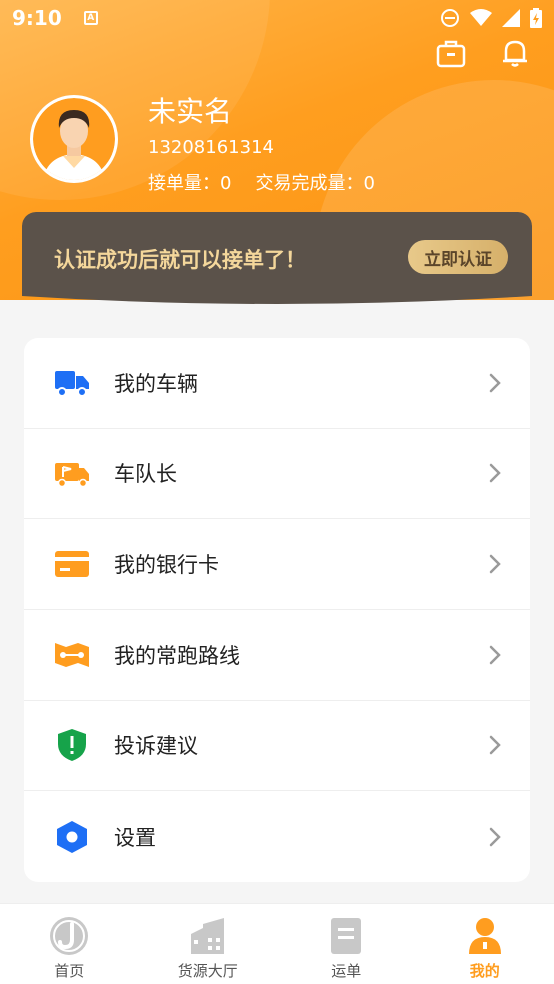 This screenshot has width=554, height=984. What do you see at coordinates (207, 936) in the screenshot?
I see `building-icon` at bounding box center [207, 936].